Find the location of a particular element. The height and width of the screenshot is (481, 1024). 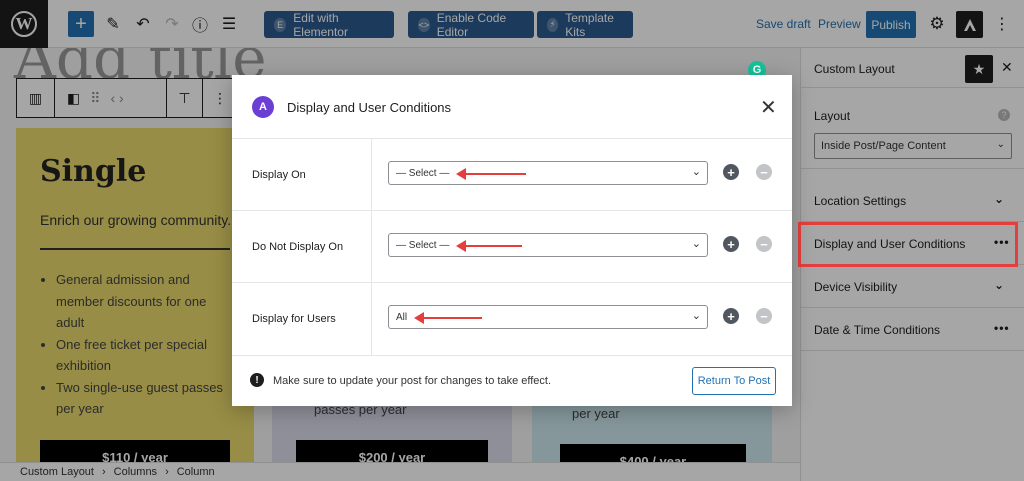

do-not-display-on-select: — Select — ⌄ is located at coordinates (548, 245).